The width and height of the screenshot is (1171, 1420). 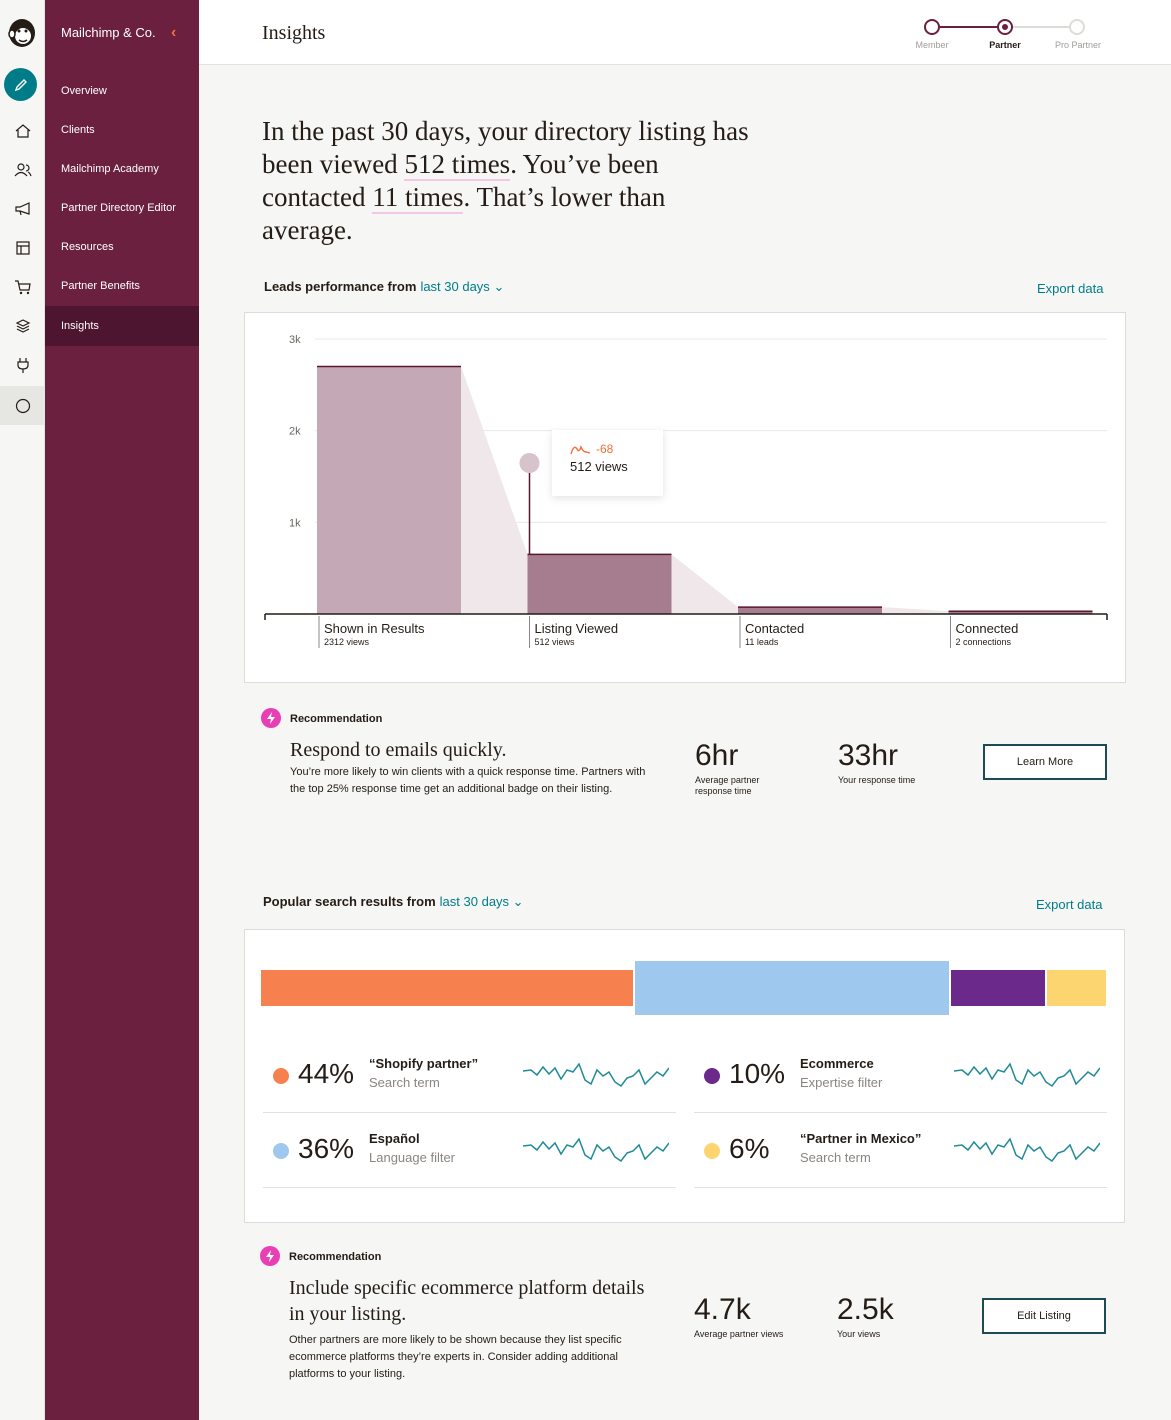 I want to click on sidebar-item-directory-editor: Partner Directory Editor, so click(x=122, y=208).